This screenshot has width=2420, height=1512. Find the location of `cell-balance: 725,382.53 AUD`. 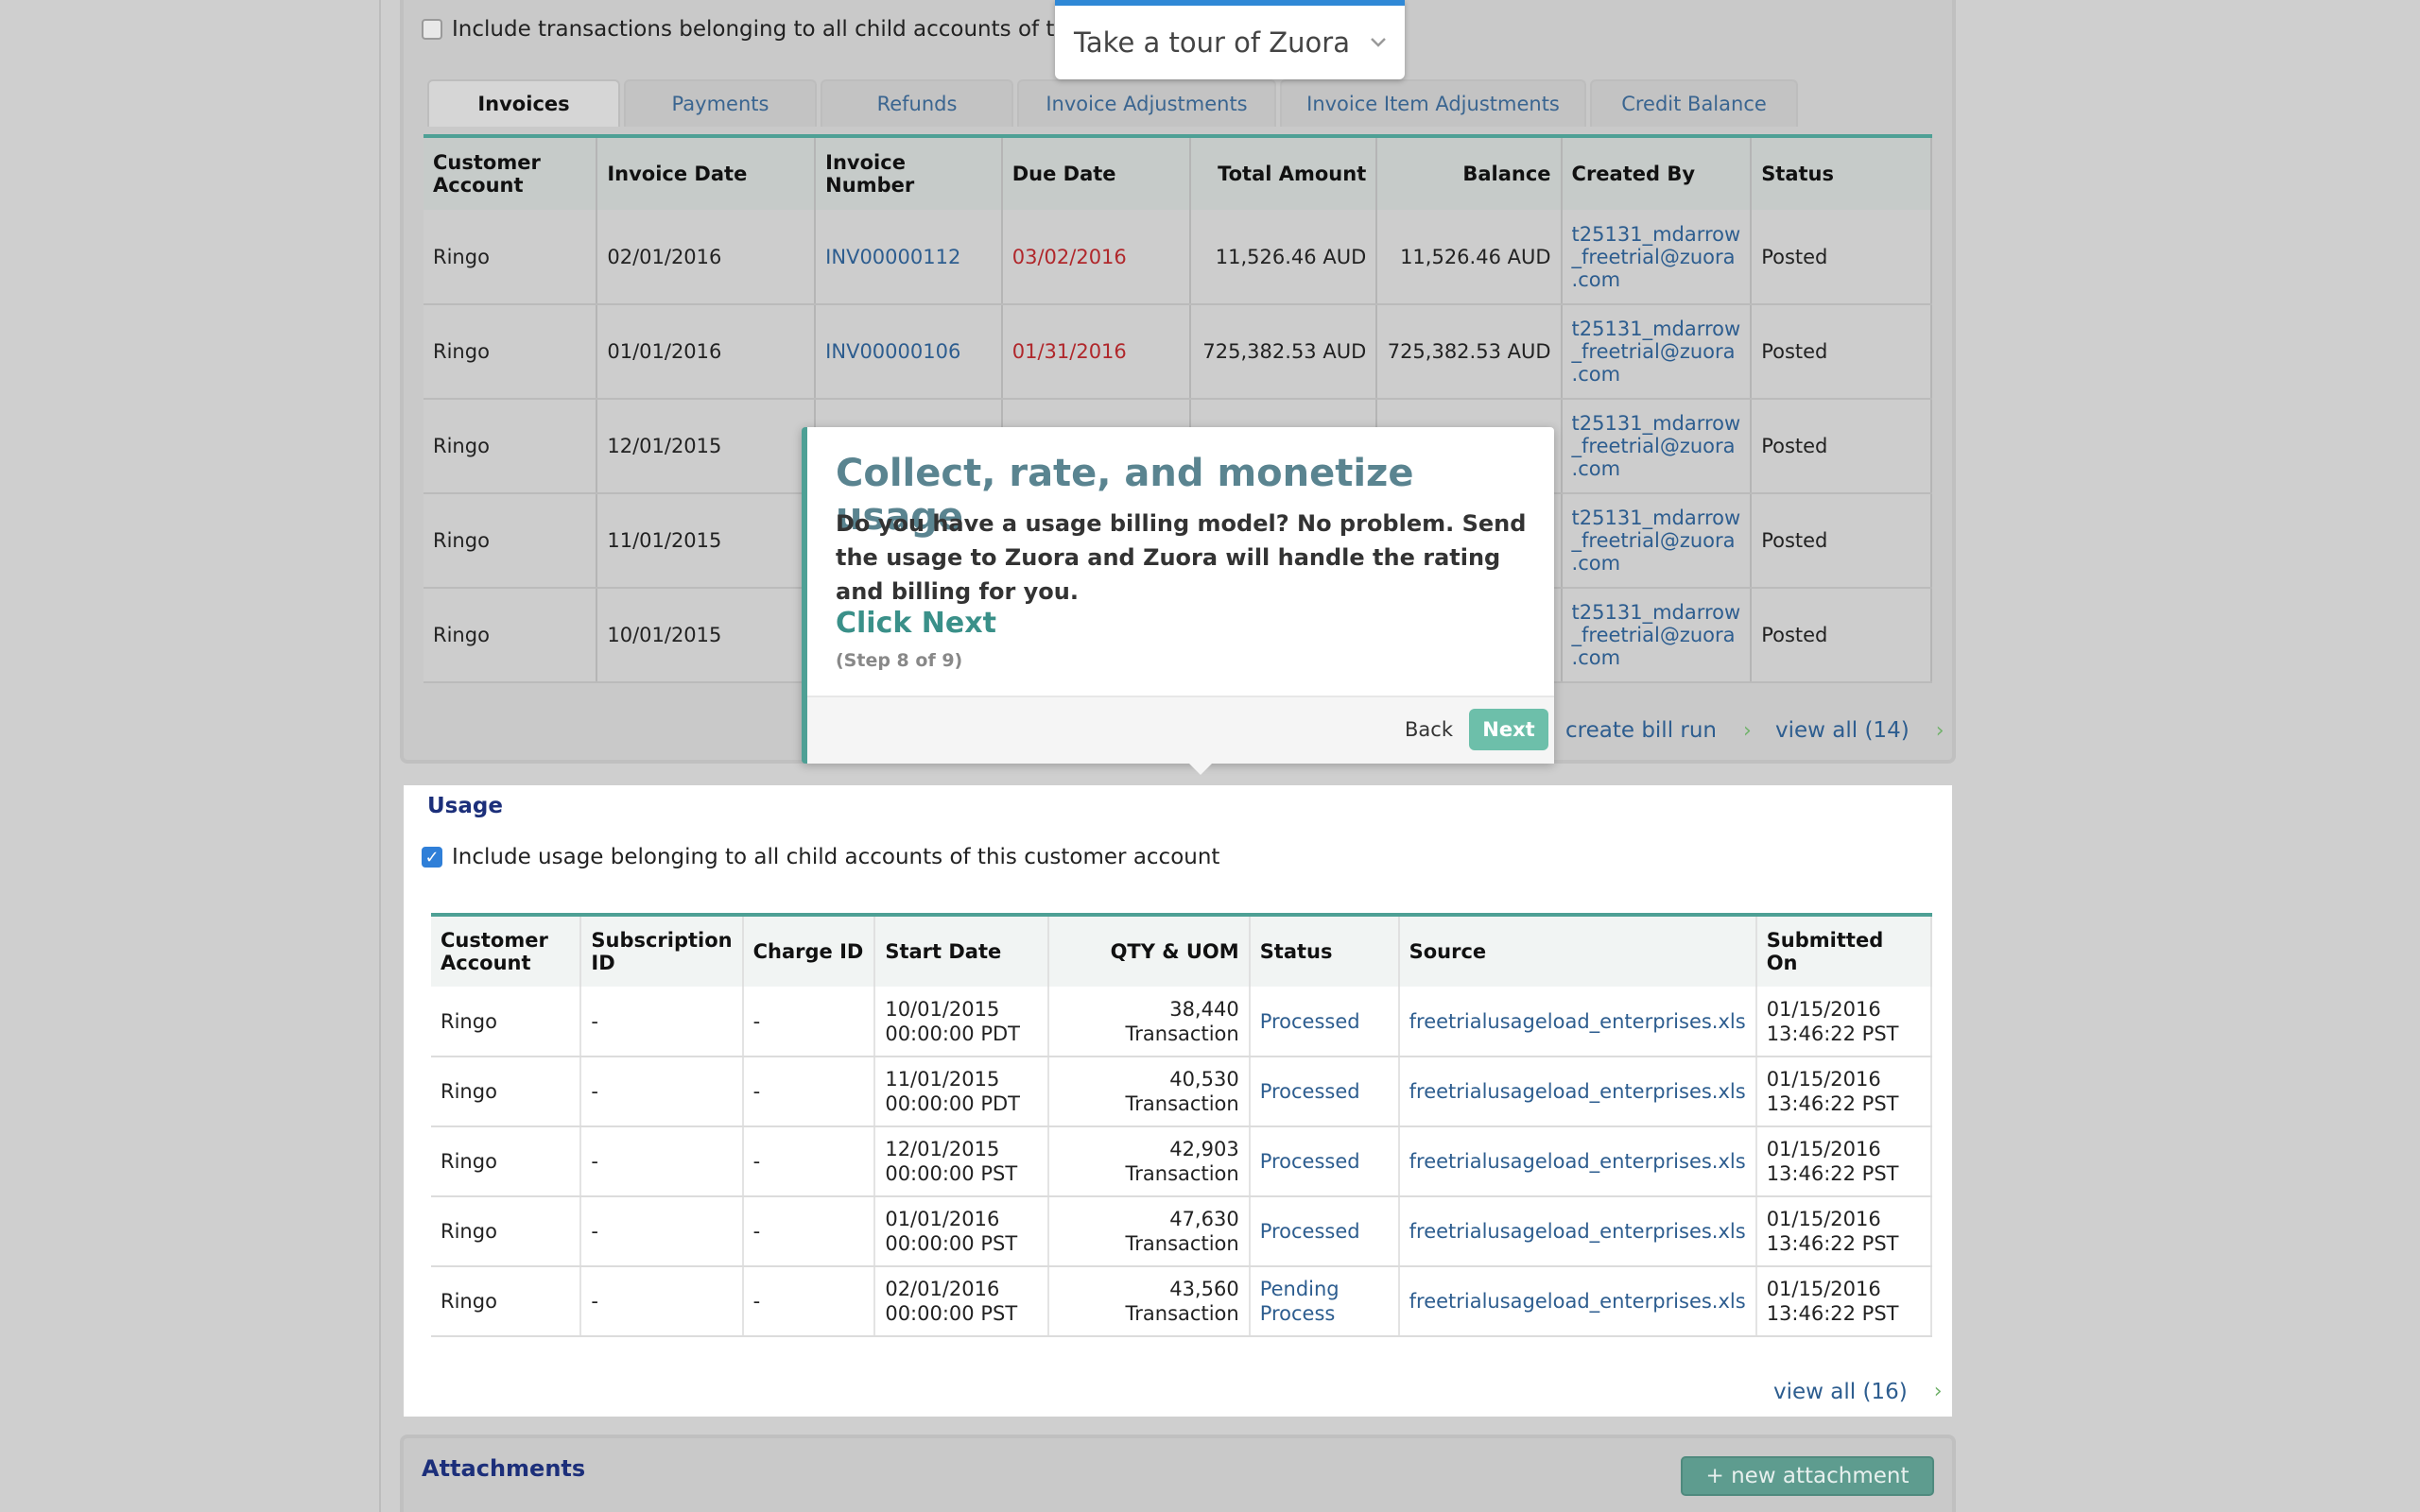

cell-balance: 725,382.53 AUD is located at coordinates (1469, 352).